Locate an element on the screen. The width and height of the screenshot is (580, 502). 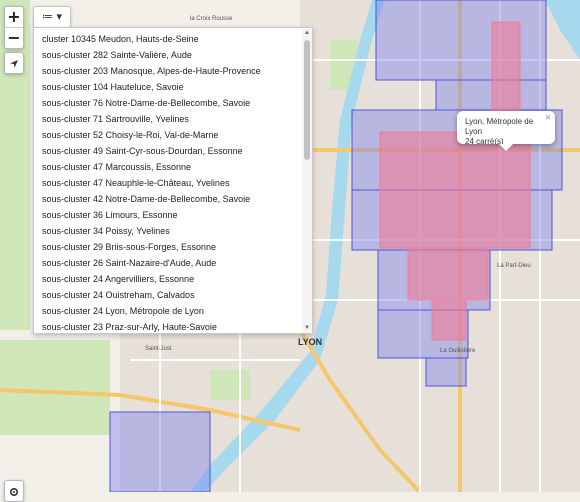
cluster-list-item: sous-cluster 24 Lyon, Métropole de Lyon is located at coordinates (173, 311).